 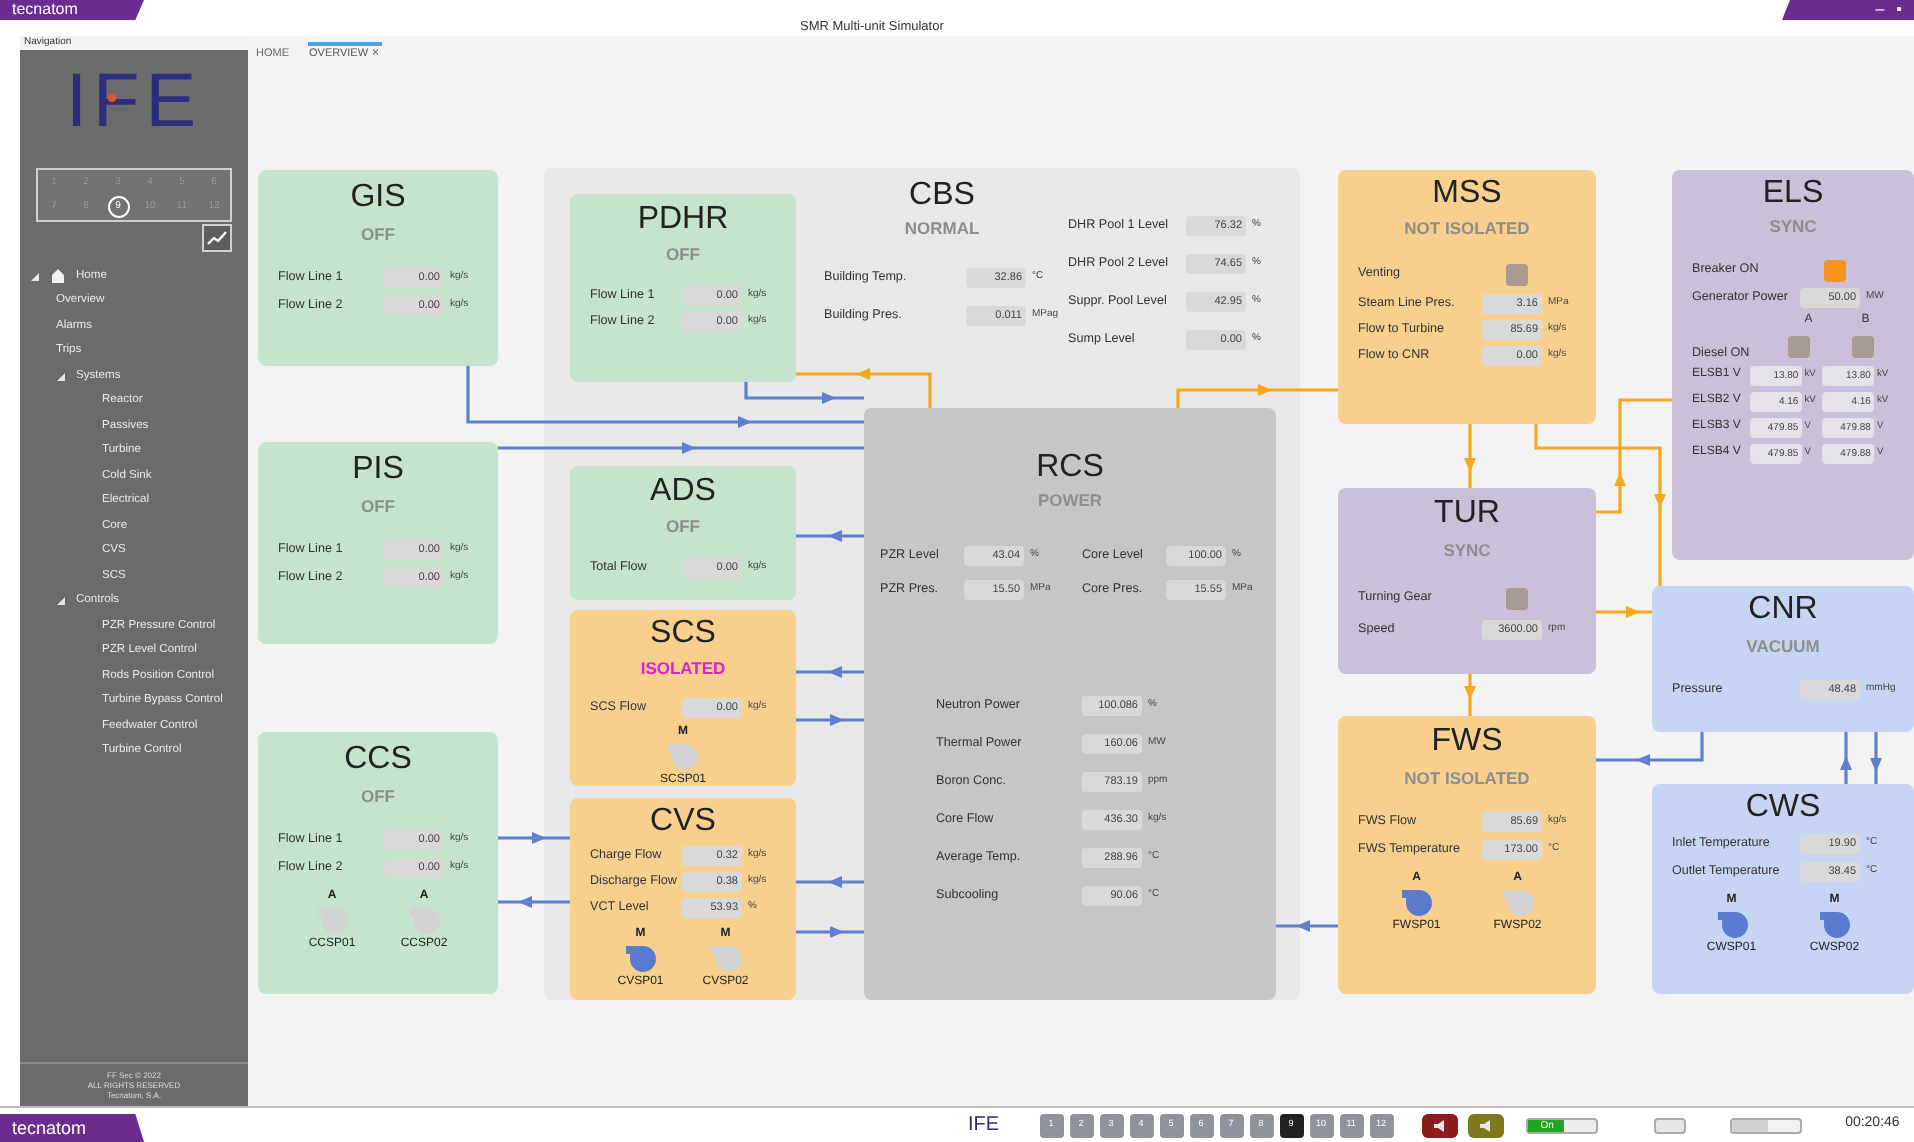 I want to click on panel-title: GIS, so click(x=378, y=198).